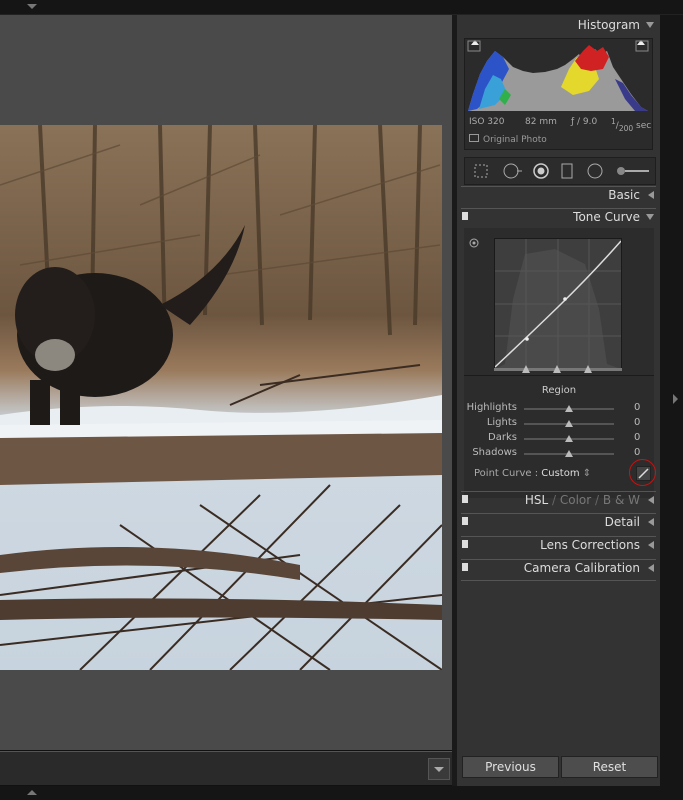 Image resolution: width=683 pixels, height=800 pixels. What do you see at coordinates (622, 522) in the screenshot?
I see `detail-title: Detail` at bounding box center [622, 522].